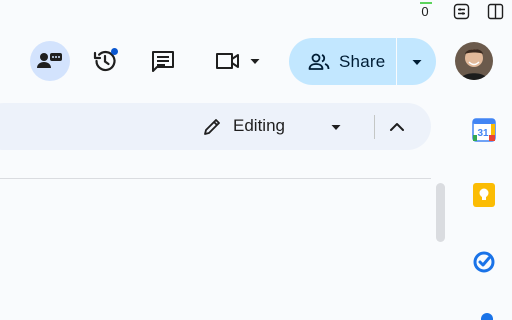 The width and height of the screenshot is (512, 320). Describe the element at coordinates (483, 133) in the screenshot. I see `calendar-day: 31` at that location.